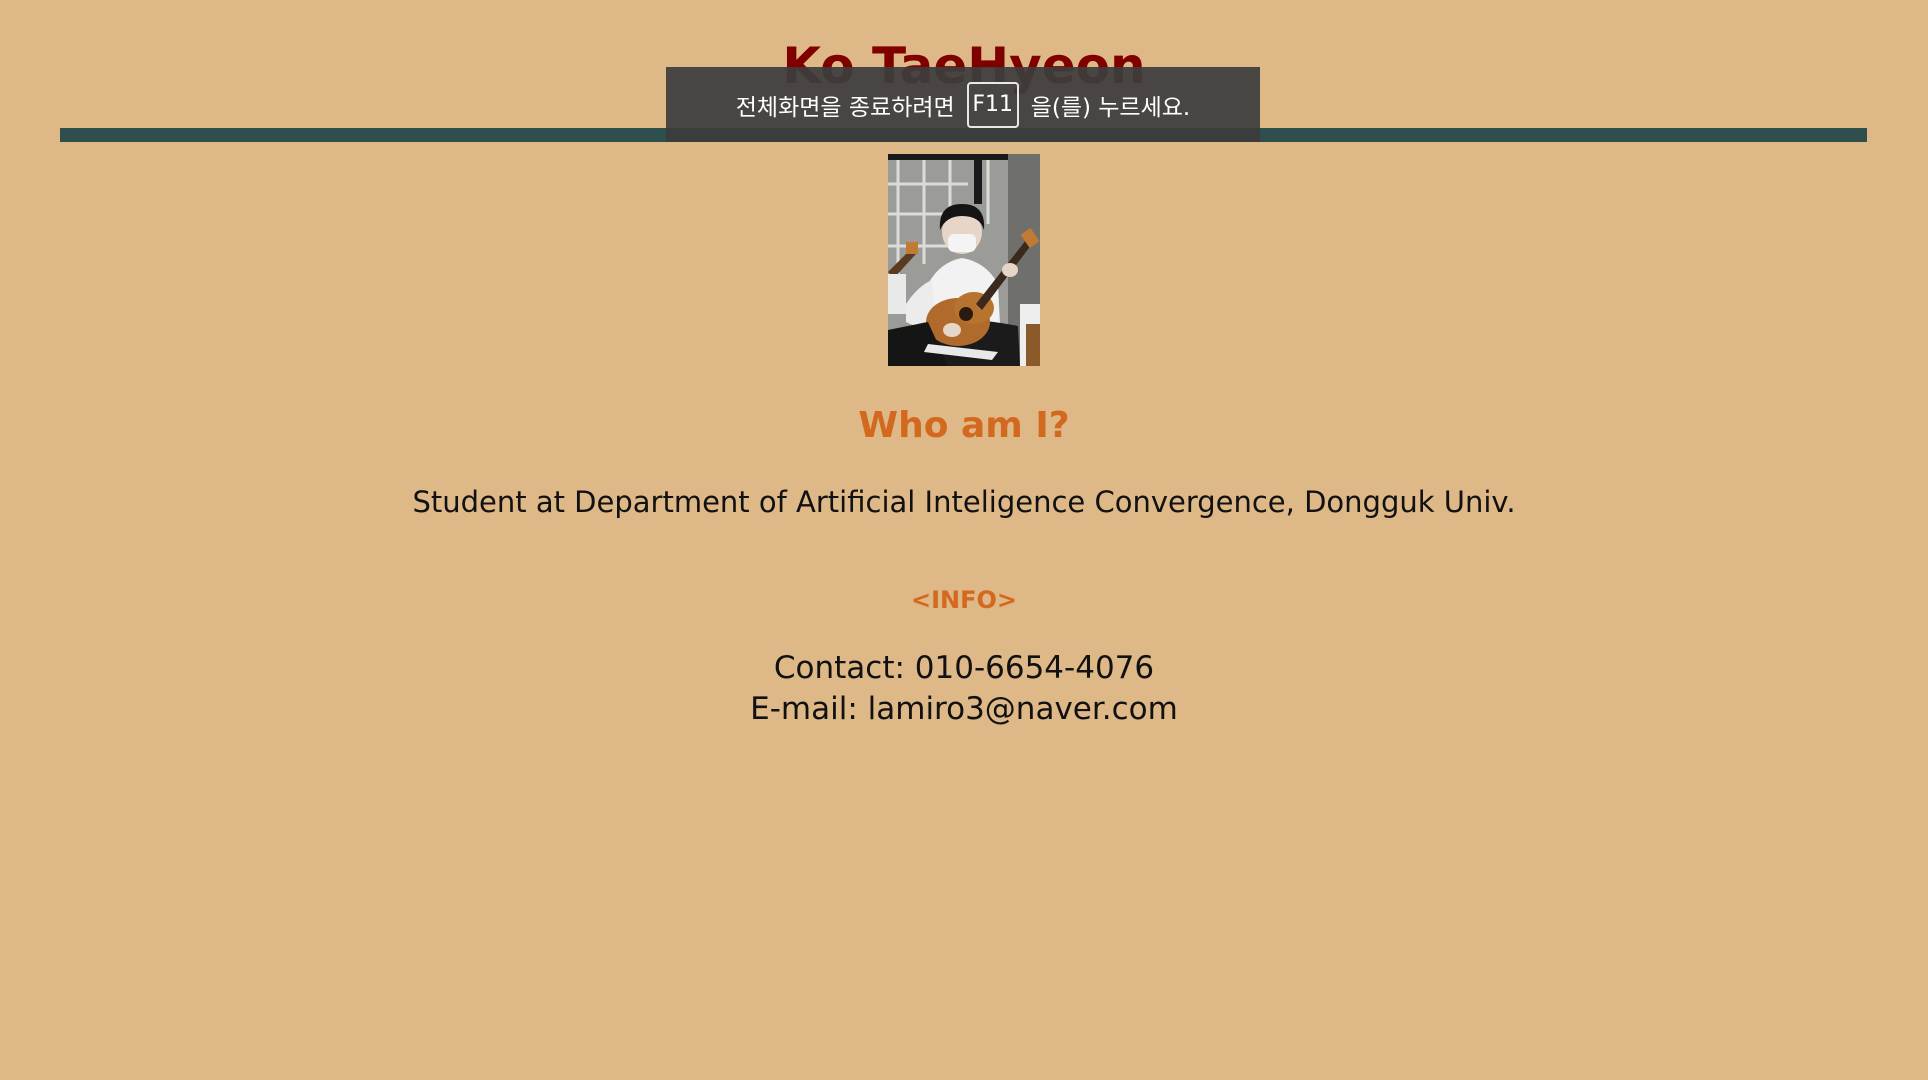 The image size is (1928, 1080). I want to click on info-heading: <INFO>, so click(964, 600).